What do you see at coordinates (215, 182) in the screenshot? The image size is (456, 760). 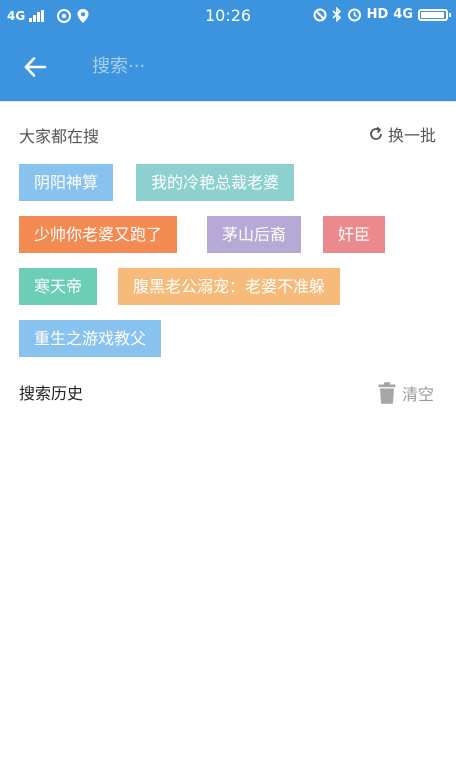 I see `hot-tag: 我的冷艳总裁老婆` at bounding box center [215, 182].